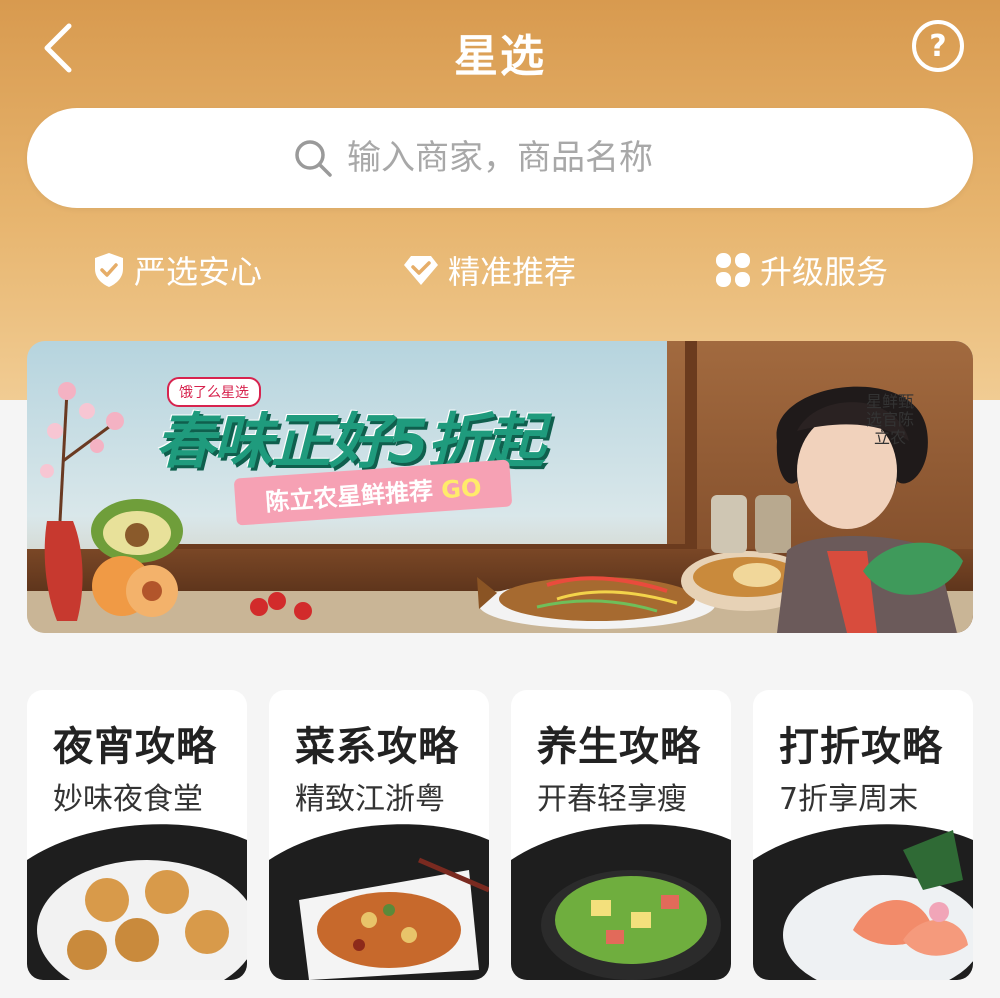 The height and width of the screenshot is (998, 1000). I want to click on search-bar, so click(500, 158).